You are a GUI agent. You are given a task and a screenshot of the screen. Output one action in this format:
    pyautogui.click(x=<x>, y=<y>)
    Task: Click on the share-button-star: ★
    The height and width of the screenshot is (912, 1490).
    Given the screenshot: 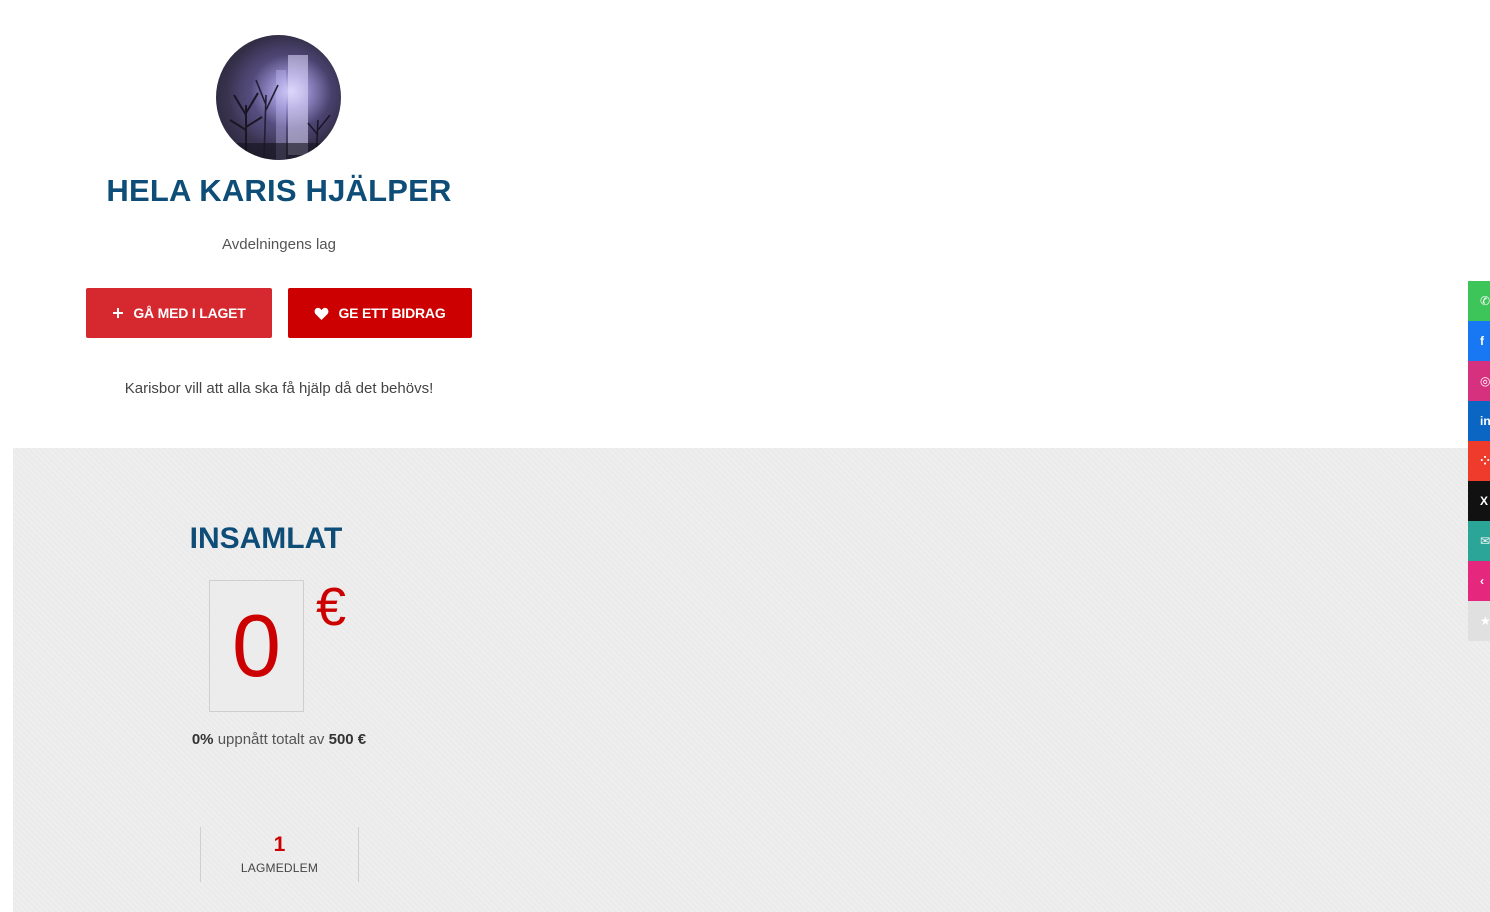 What is the action you would take?
    pyautogui.click(x=1479, y=621)
    